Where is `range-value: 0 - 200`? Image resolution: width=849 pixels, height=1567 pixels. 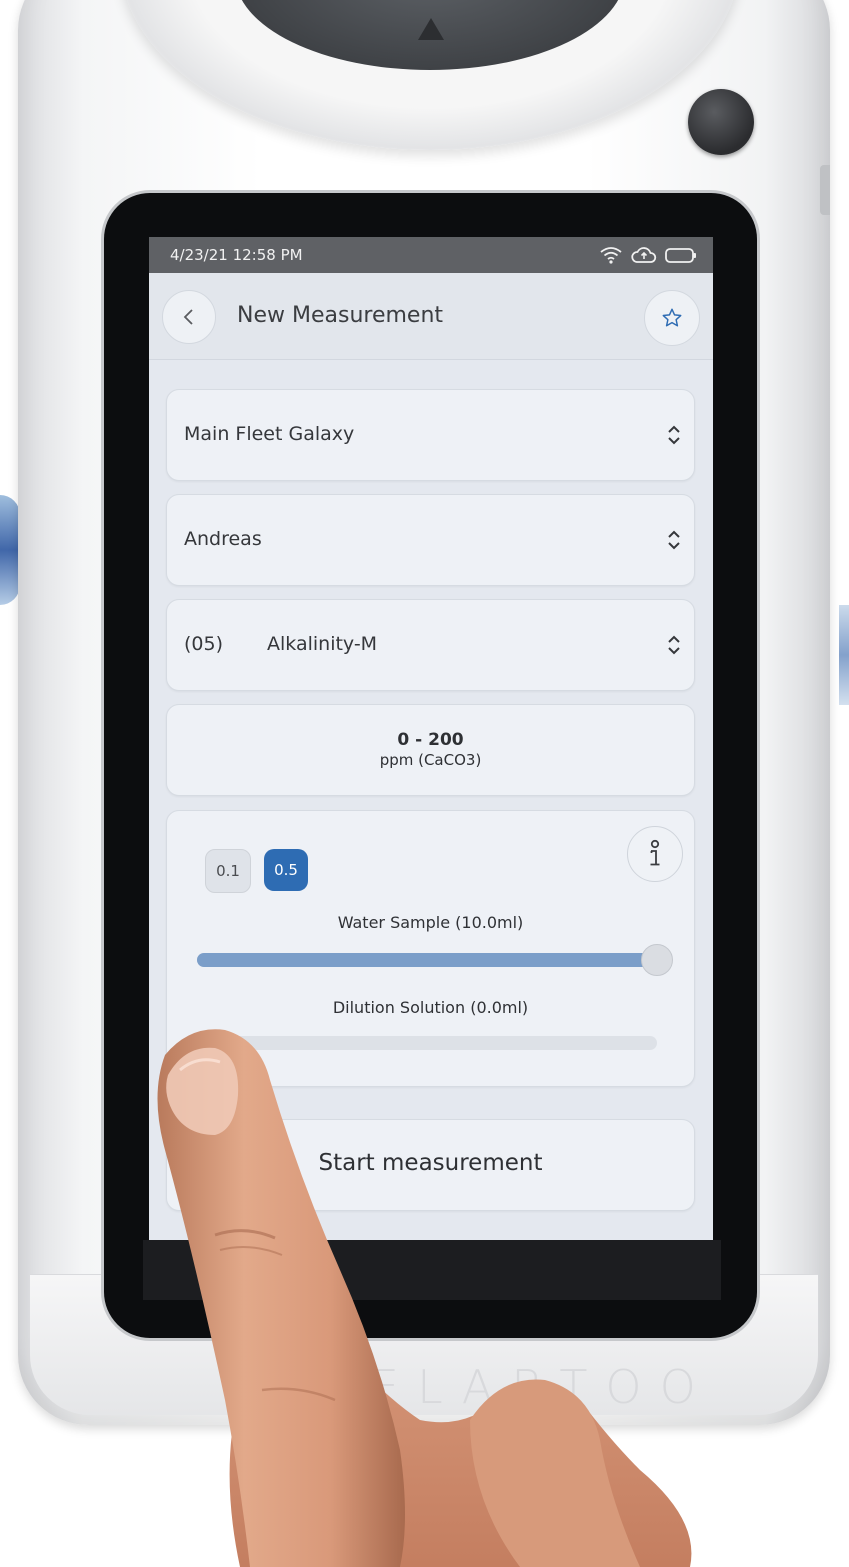 range-value: 0 - 200 is located at coordinates (430, 740).